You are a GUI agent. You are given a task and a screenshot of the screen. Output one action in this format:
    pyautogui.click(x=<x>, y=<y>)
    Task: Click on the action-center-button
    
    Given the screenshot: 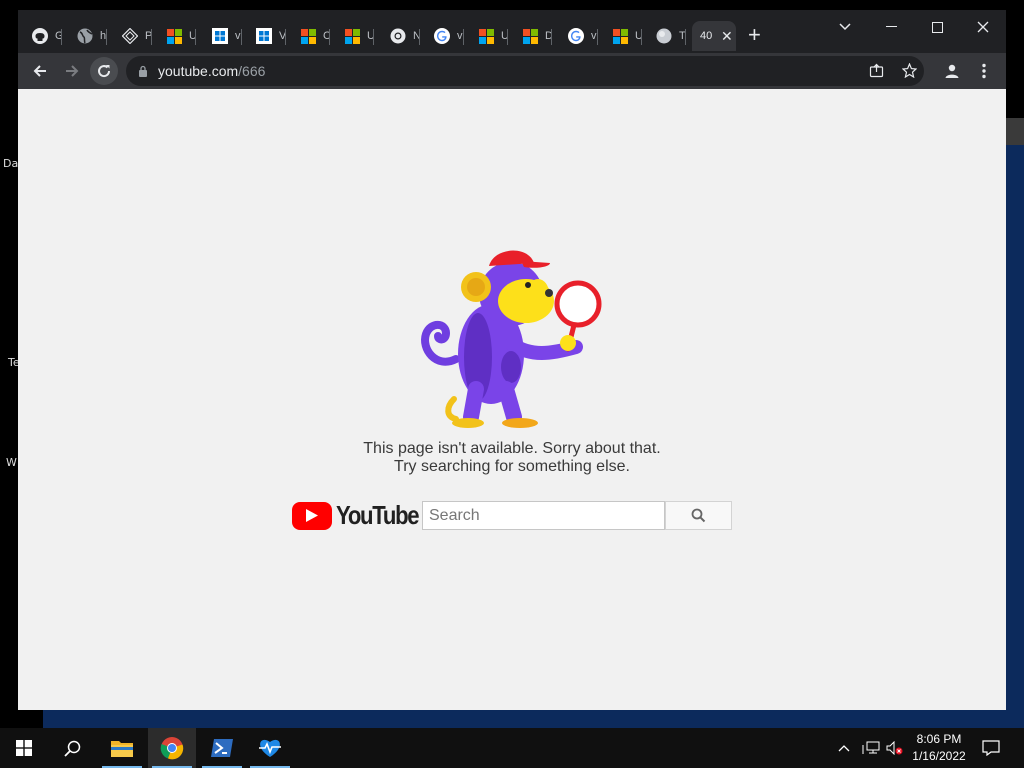 What is the action you would take?
    pyautogui.click(x=991, y=748)
    